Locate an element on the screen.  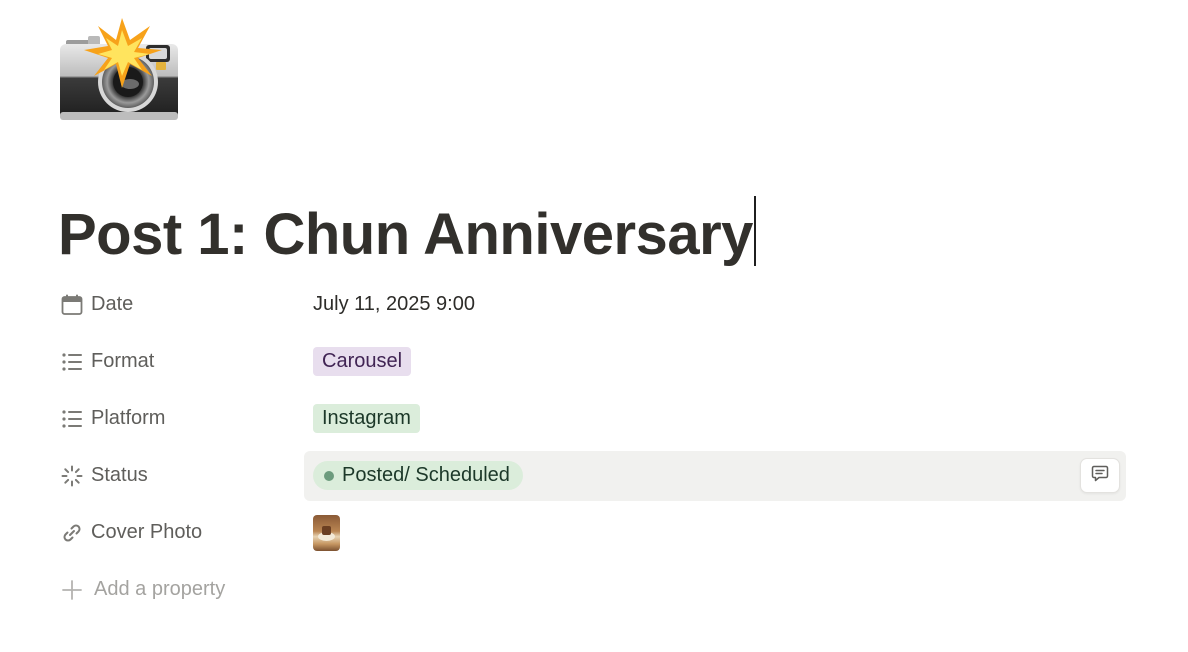
text-caret is located at coordinates (754, 231).